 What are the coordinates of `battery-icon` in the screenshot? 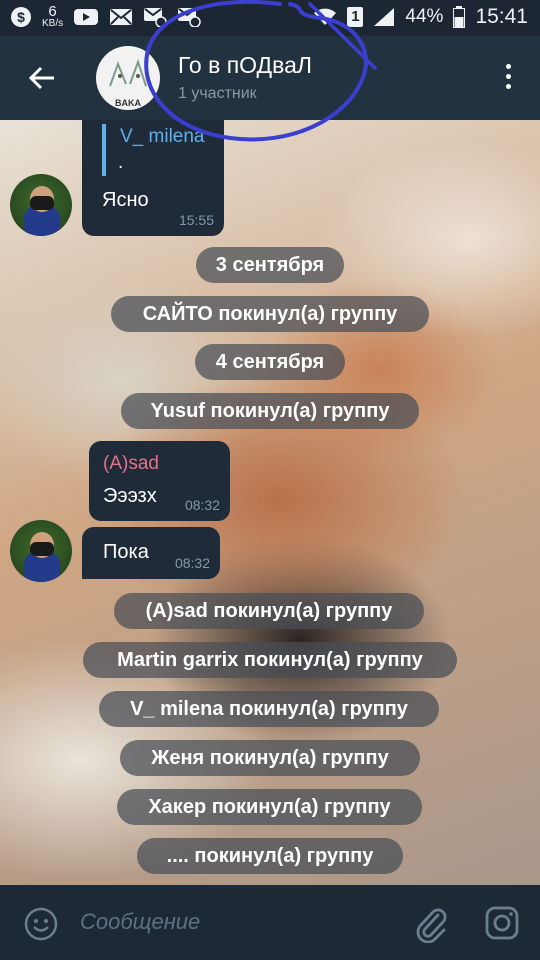 It's located at (459, 17).